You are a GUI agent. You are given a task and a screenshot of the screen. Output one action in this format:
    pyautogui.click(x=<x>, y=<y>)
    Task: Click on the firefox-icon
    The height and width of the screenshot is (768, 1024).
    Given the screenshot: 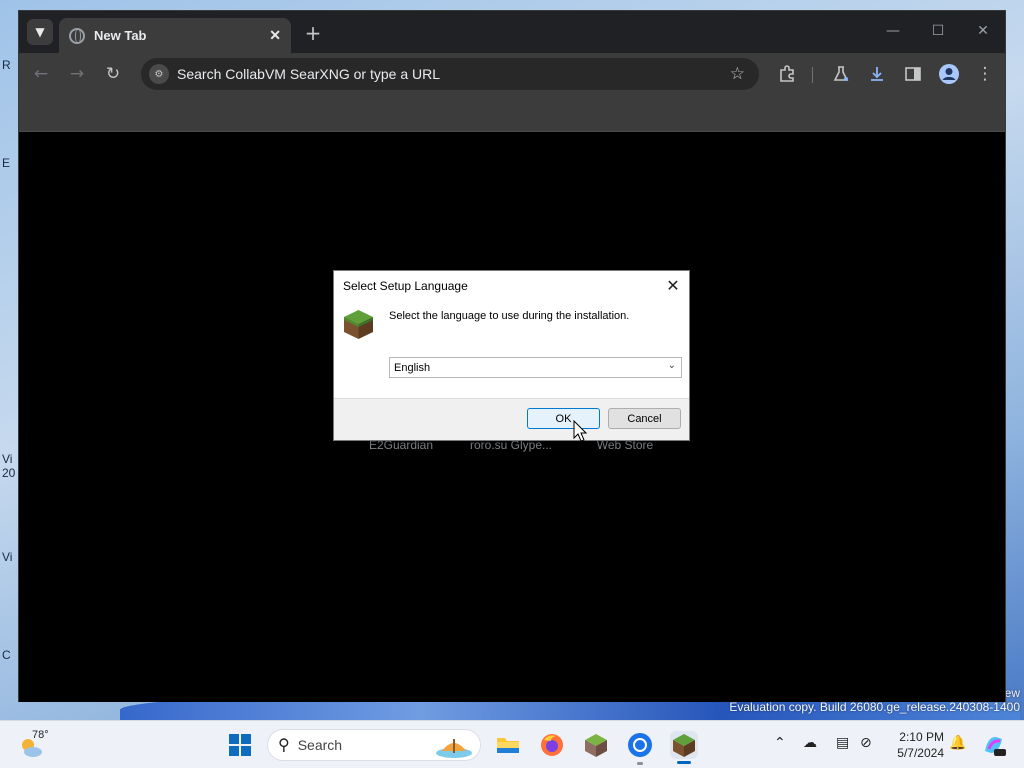 What is the action you would take?
    pyautogui.click(x=552, y=745)
    